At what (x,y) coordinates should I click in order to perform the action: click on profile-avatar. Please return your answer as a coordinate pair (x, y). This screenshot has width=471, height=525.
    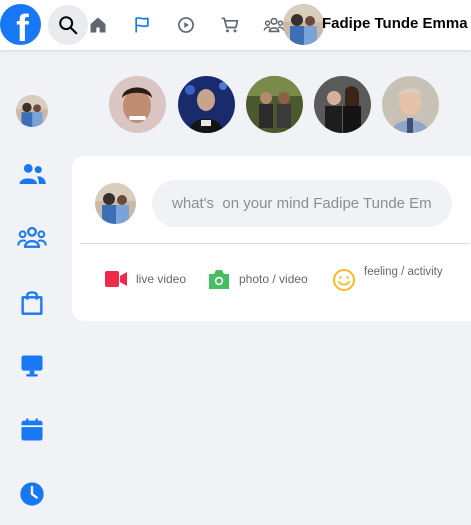
    Looking at the image, I should click on (303, 24).